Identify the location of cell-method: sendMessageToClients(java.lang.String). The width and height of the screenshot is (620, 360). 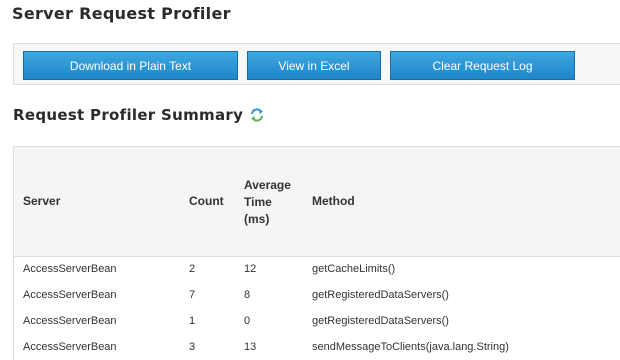
(410, 347).